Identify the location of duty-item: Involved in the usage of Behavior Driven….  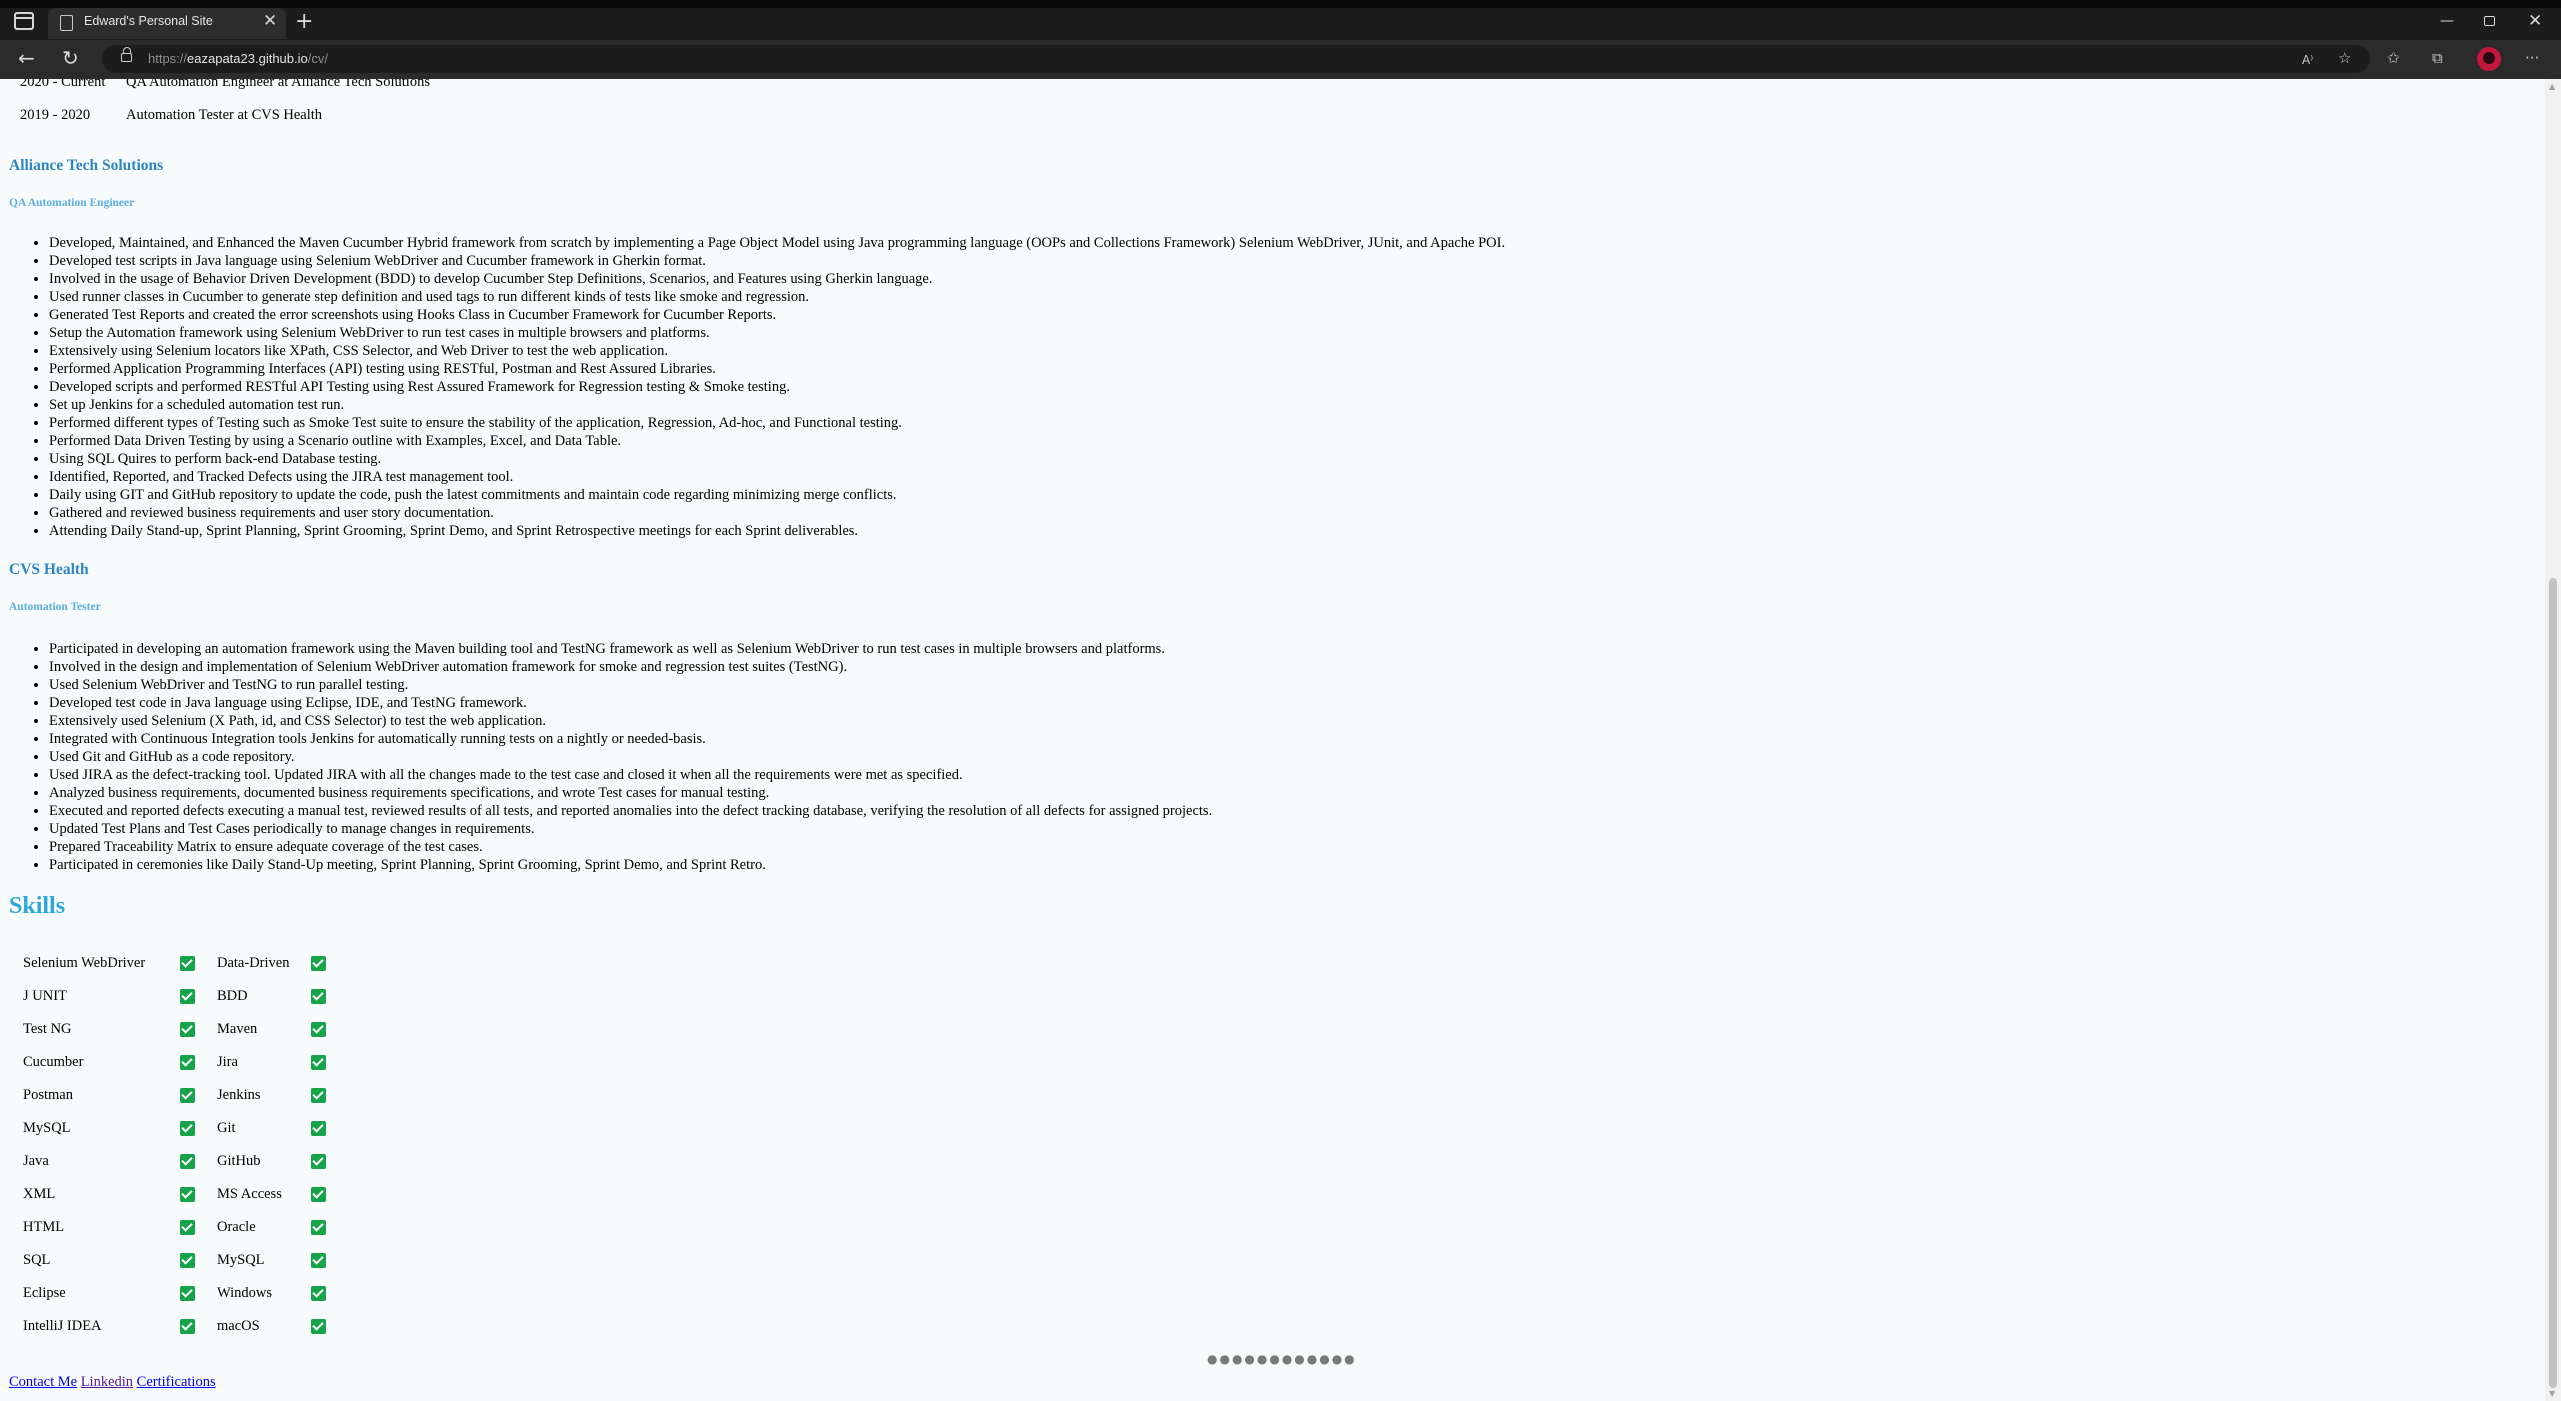
(777, 279).